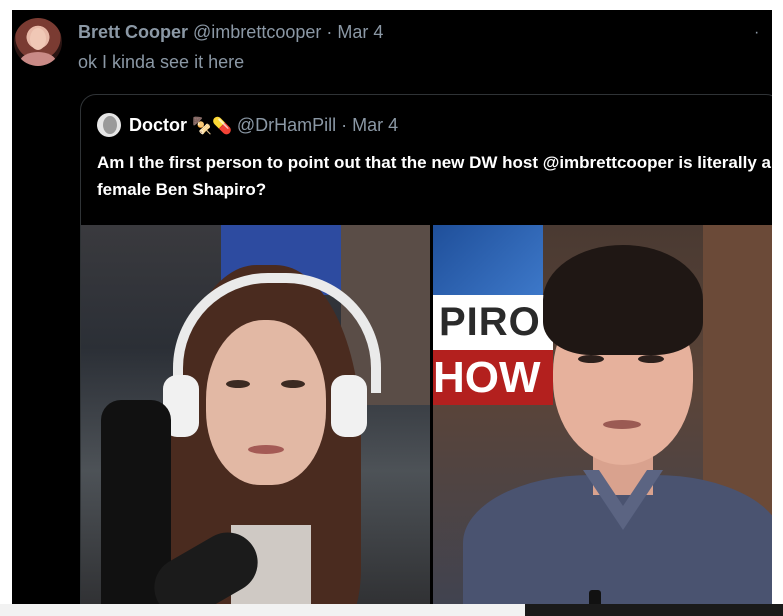  Describe the element at coordinates (349, 406) in the screenshot. I see `headphones-cup-right` at that location.